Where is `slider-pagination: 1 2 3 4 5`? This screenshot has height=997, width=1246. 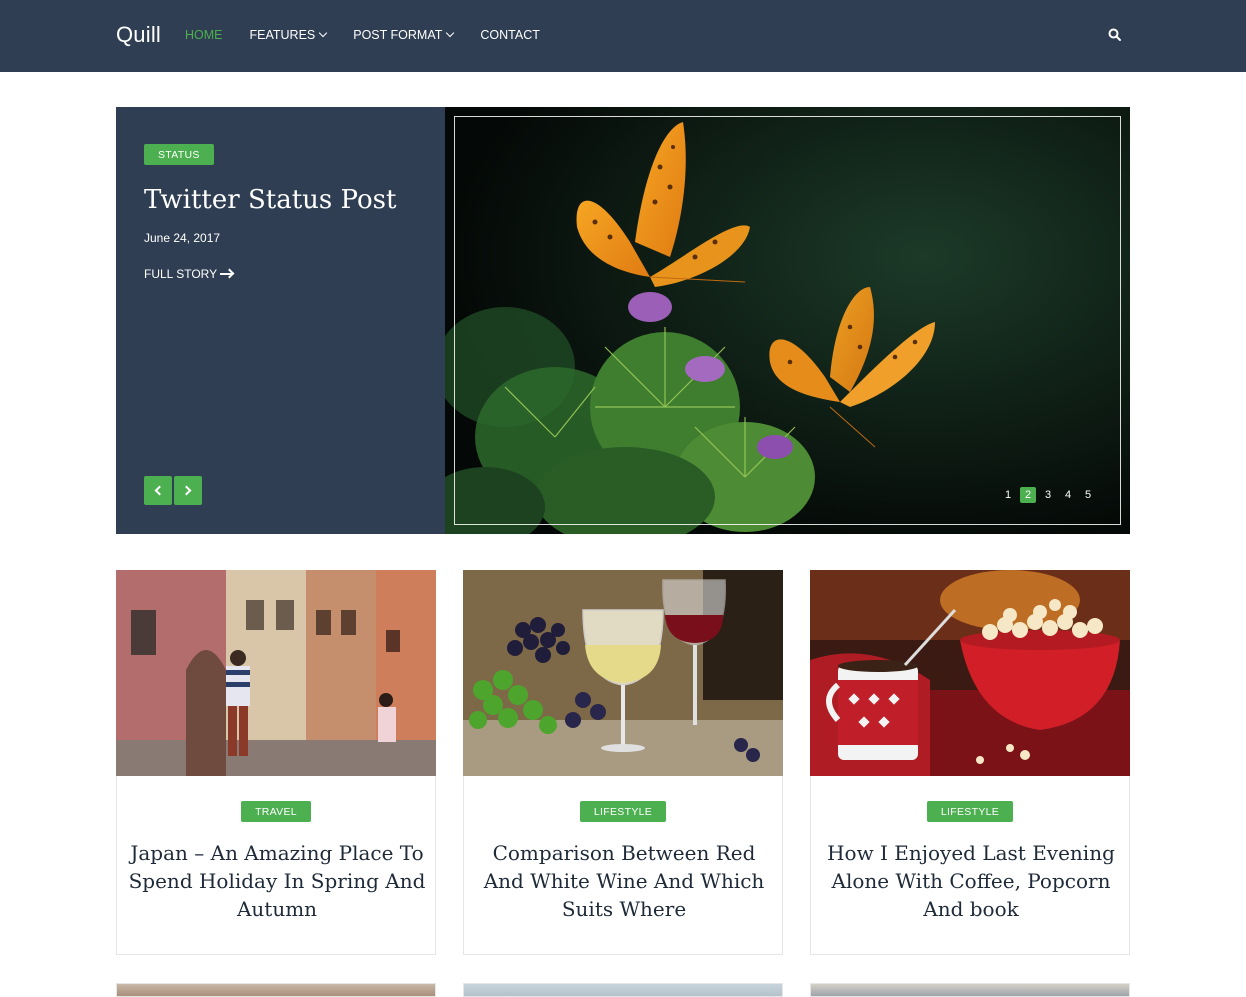 slider-pagination: 1 2 3 4 5 is located at coordinates (1048, 495).